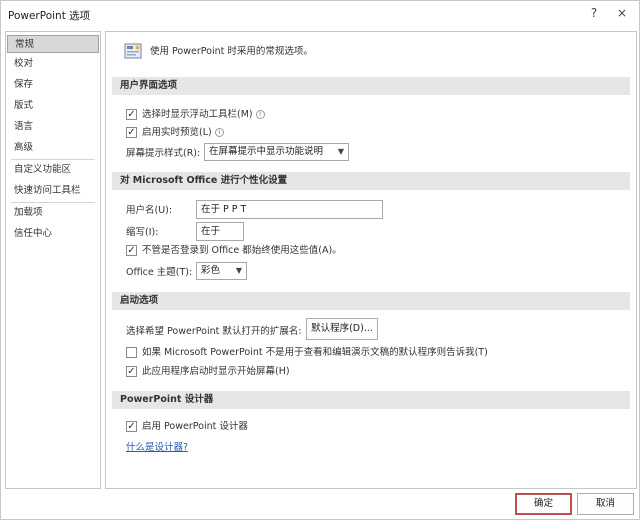 The width and height of the screenshot is (640, 520). Describe the element at coordinates (159, 272) in the screenshot. I see `office-theme-label: Office 主题(T):` at that location.